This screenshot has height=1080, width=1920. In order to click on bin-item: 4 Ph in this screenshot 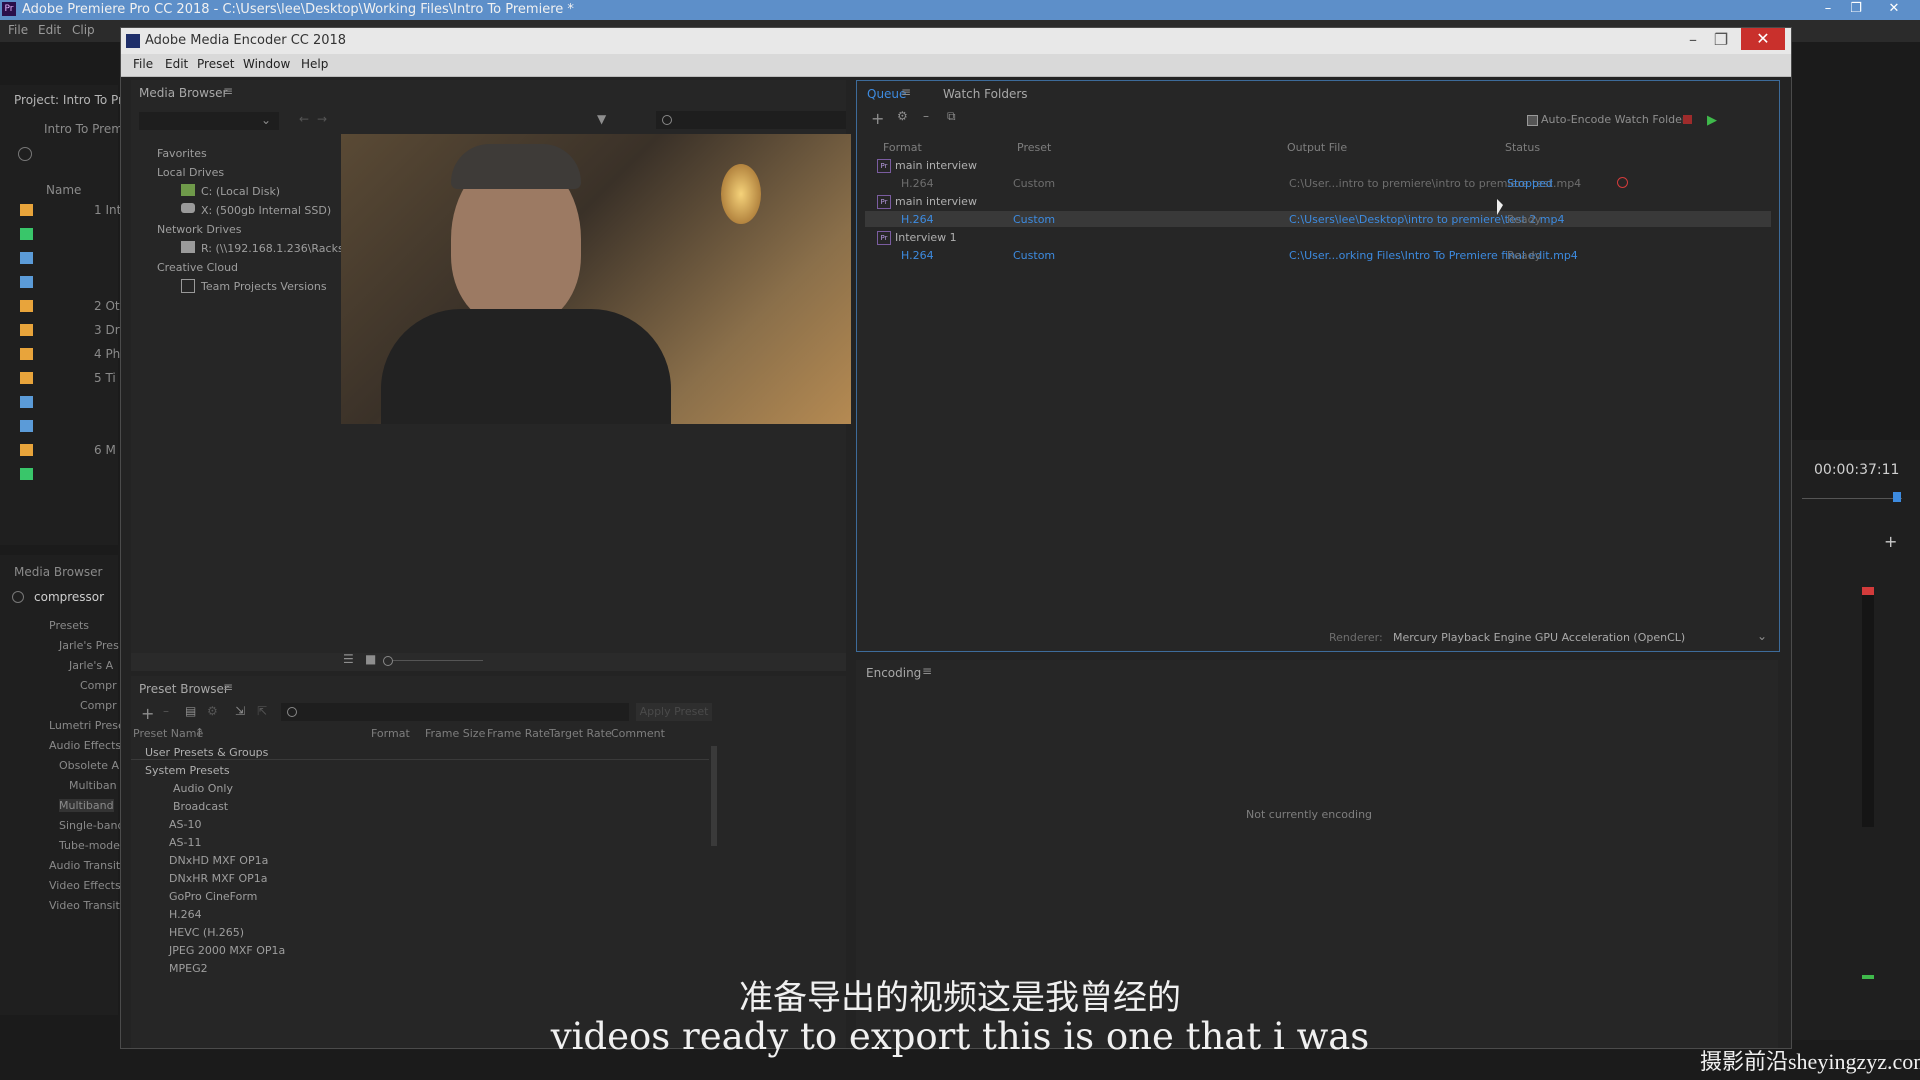, I will do `click(107, 354)`.